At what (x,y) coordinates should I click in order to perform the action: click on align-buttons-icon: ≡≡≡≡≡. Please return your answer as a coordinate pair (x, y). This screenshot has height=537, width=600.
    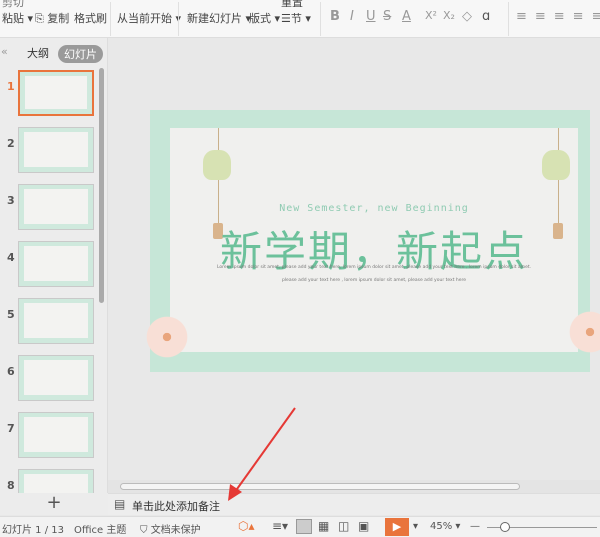
    Looking at the image, I should click on (558, 16).